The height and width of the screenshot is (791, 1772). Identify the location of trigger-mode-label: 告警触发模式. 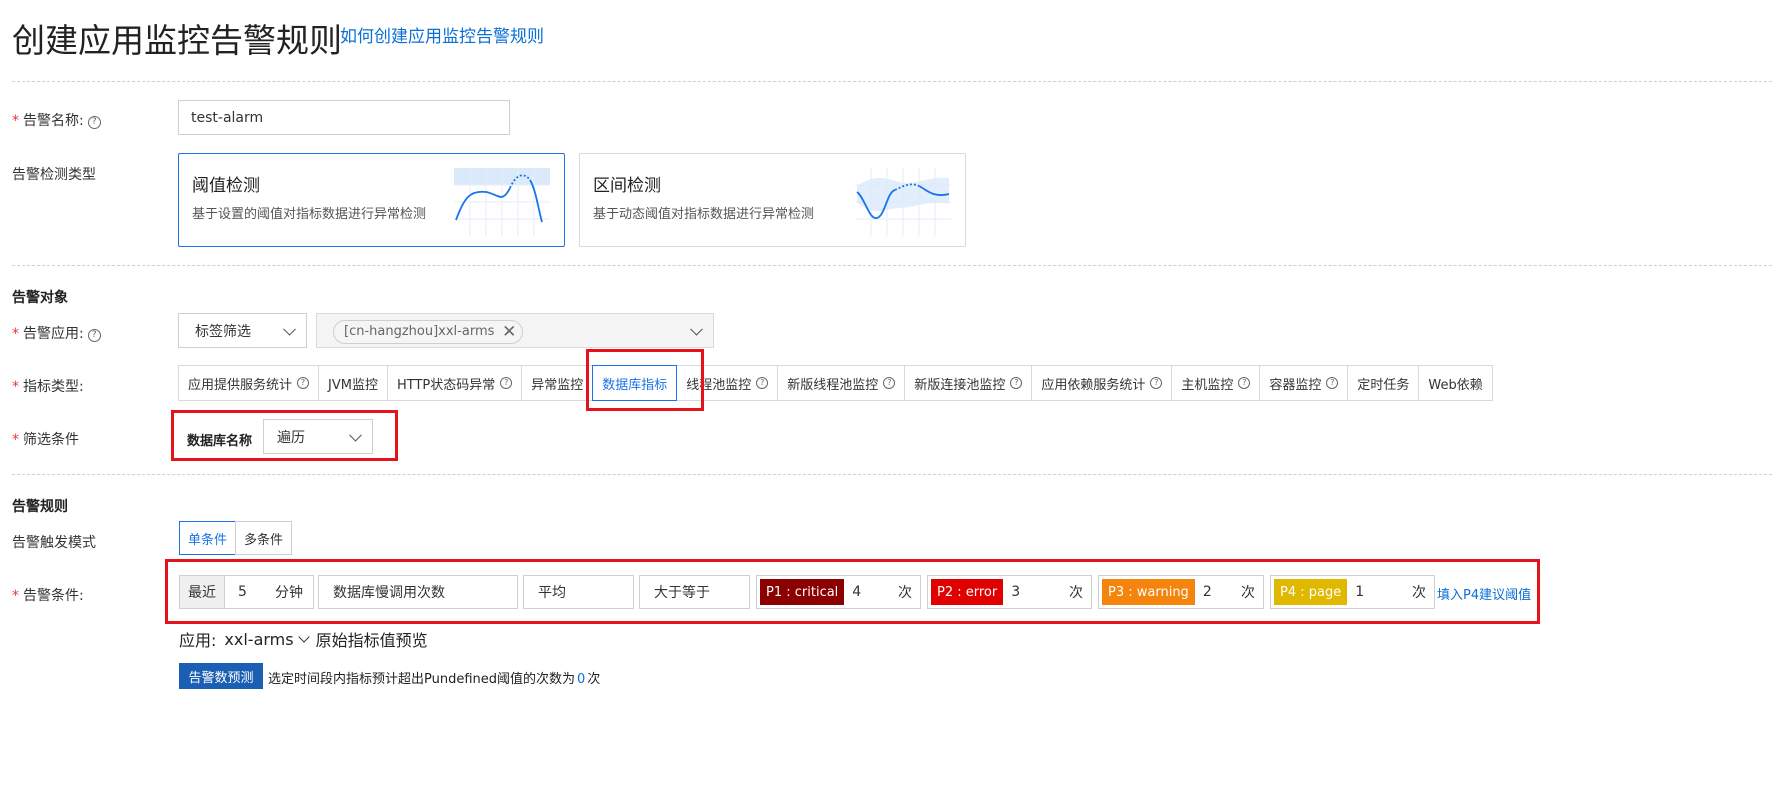
(54, 543).